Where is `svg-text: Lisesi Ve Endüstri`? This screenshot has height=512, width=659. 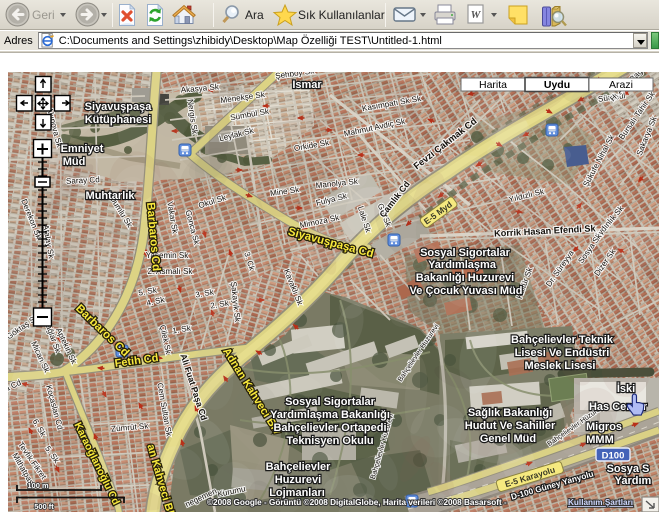 svg-text: Lisesi Ve Endüstri is located at coordinates (562, 353).